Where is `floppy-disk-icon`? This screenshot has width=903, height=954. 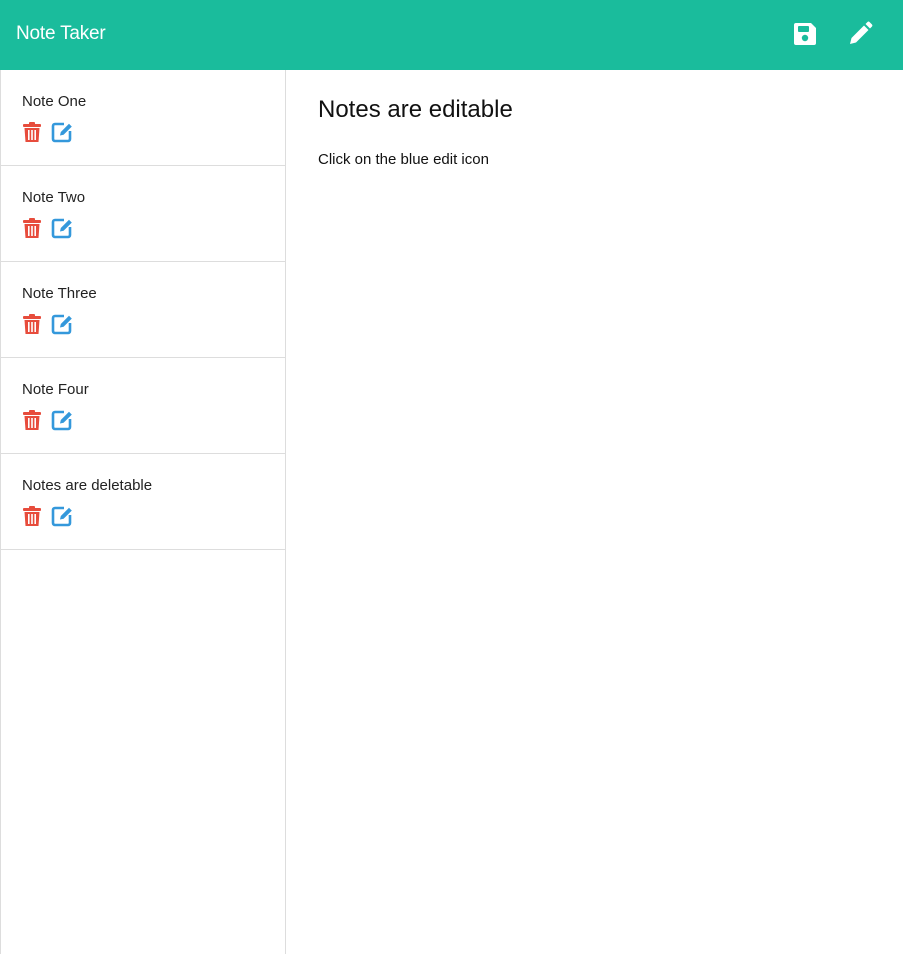
floppy-disk-icon is located at coordinates (805, 34).